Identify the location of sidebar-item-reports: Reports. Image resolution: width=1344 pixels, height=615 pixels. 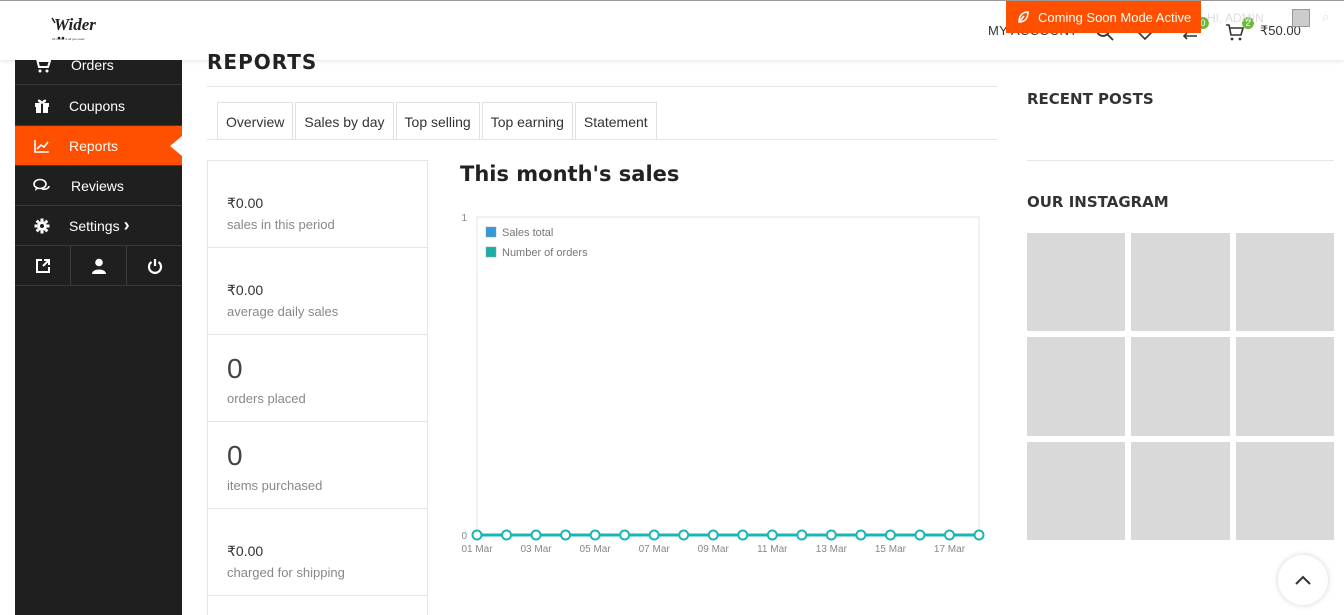
(98, 146).